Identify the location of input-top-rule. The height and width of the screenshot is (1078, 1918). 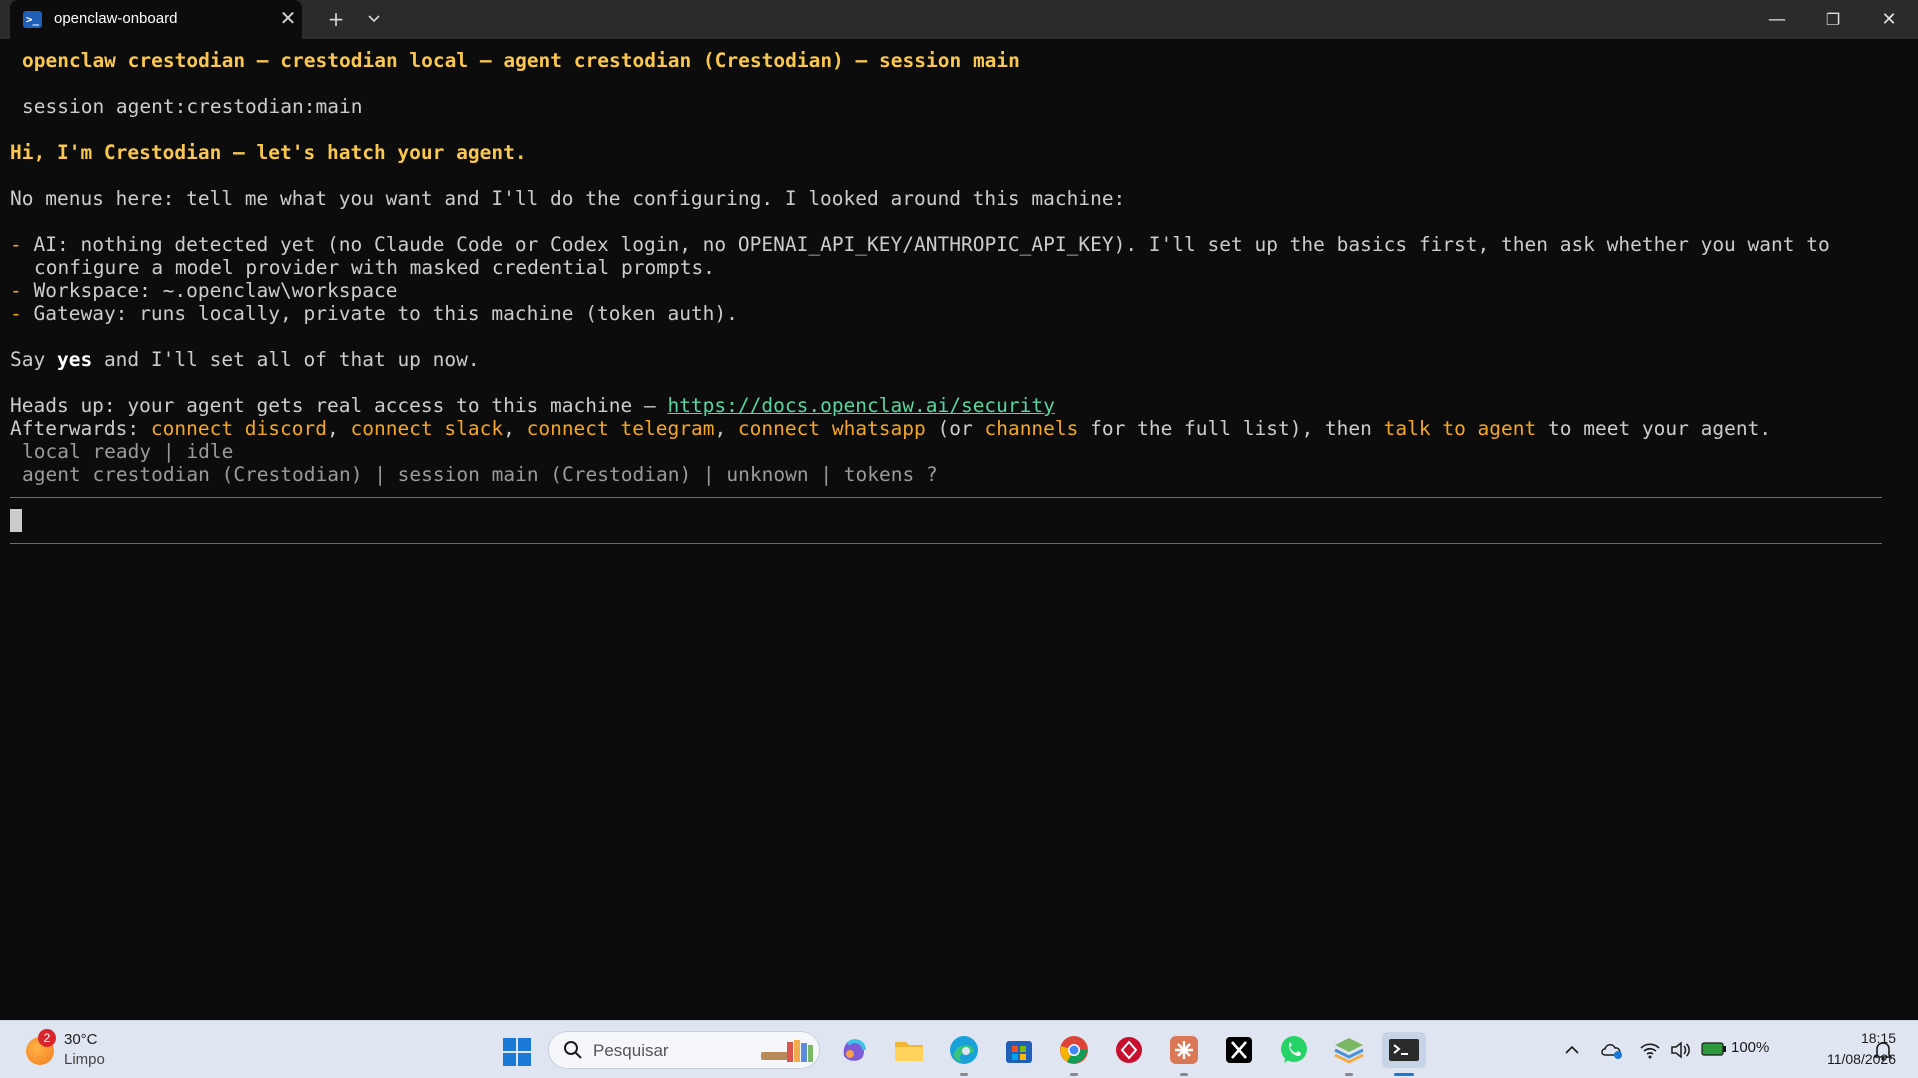
(946, 497).